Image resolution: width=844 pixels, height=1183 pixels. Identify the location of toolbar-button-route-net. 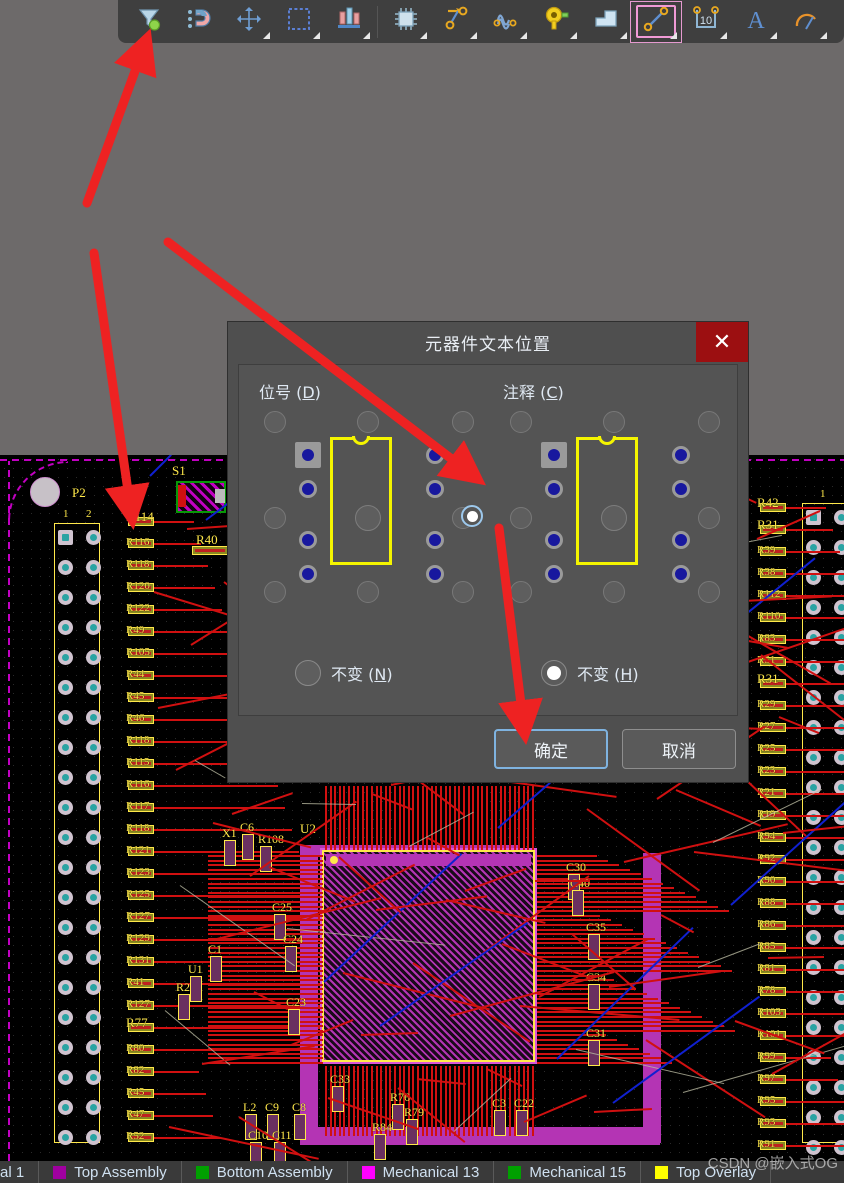
(456, 22).